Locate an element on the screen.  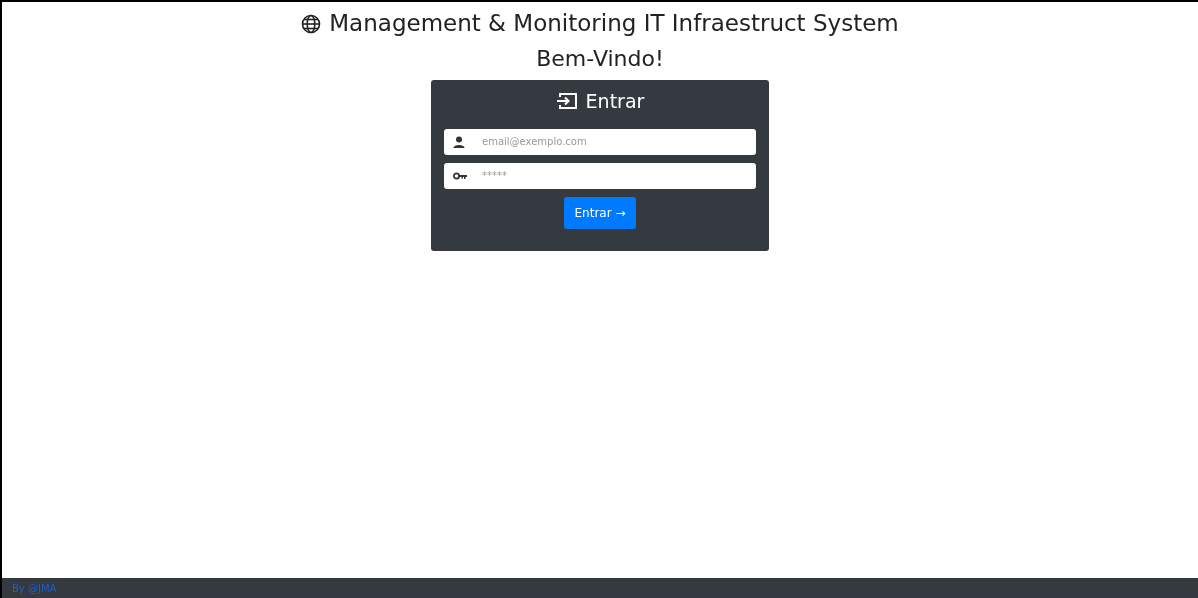
password-field: ***** is located at coordinates (600, 175).